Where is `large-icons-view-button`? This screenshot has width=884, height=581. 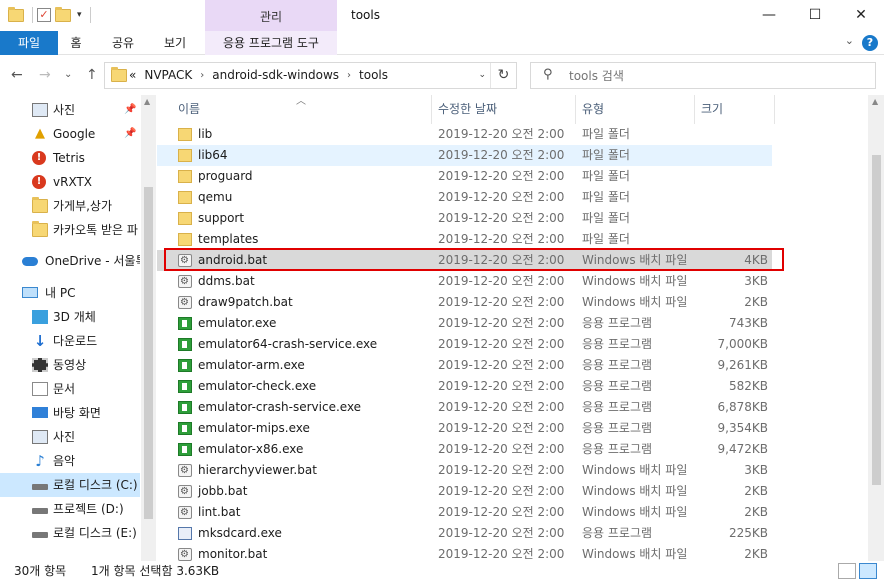 large-icons-view-button is located at coordinates (868, 571).